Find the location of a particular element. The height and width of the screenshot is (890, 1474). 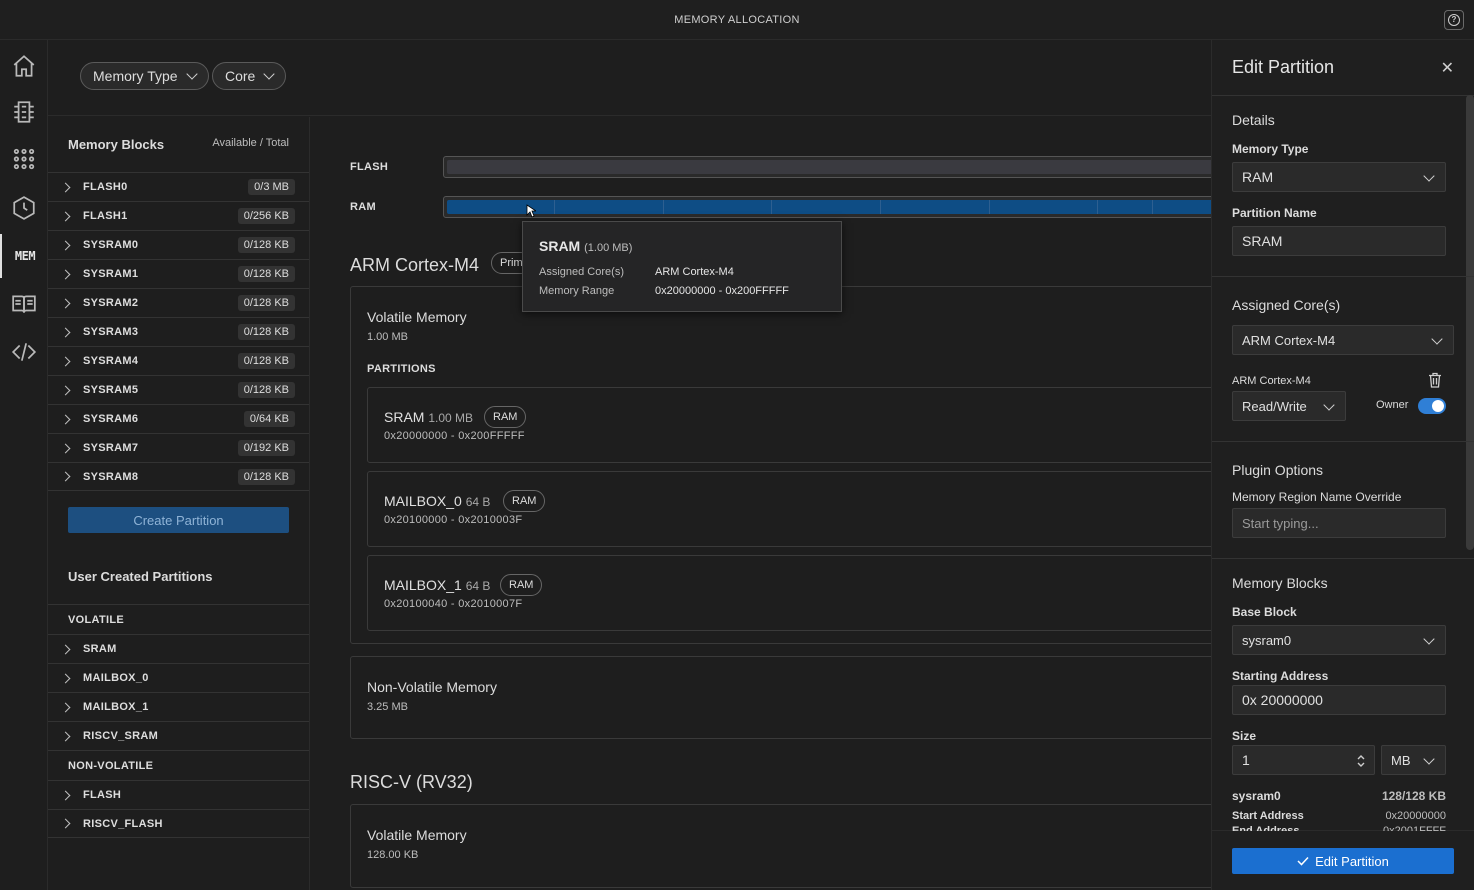

block-row: SYSRAM3 0/128 KB is located at coordinates (178, 331).